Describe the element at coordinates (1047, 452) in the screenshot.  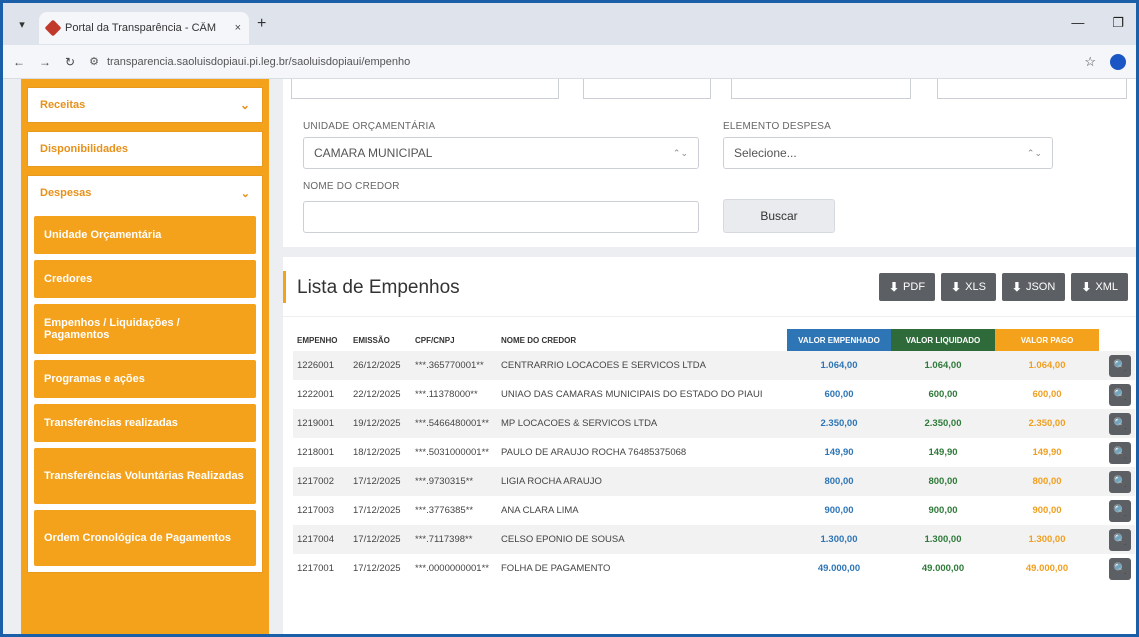
I see `cell-pago: 149,90` at that location.